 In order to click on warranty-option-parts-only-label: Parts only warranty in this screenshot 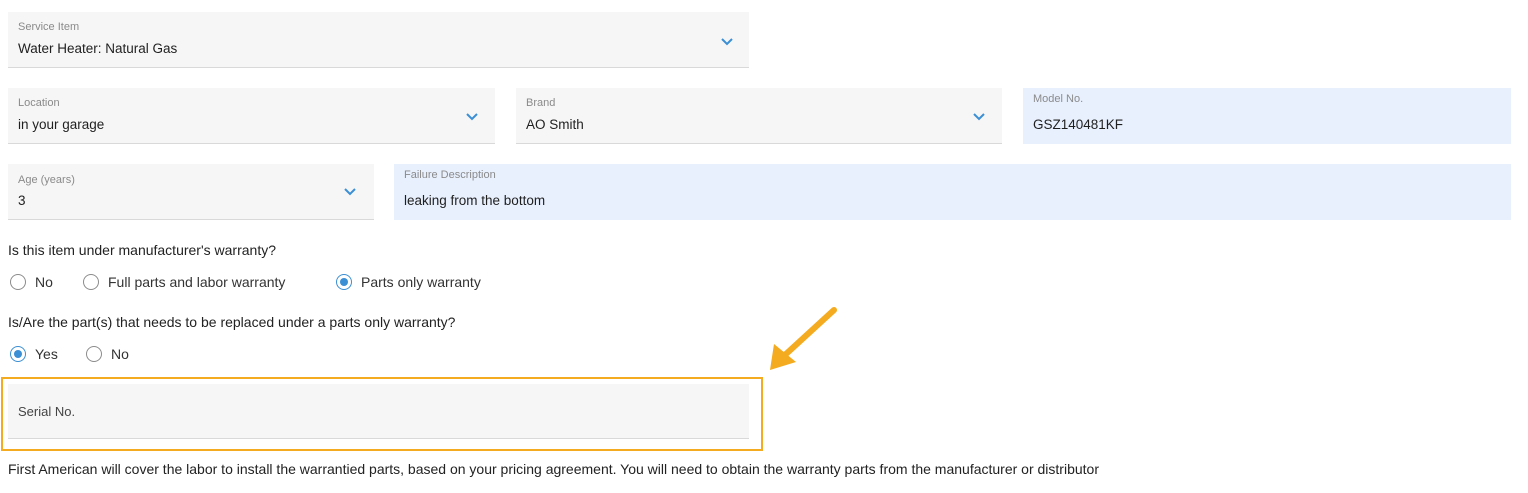, I will do `click(421, 282)`.